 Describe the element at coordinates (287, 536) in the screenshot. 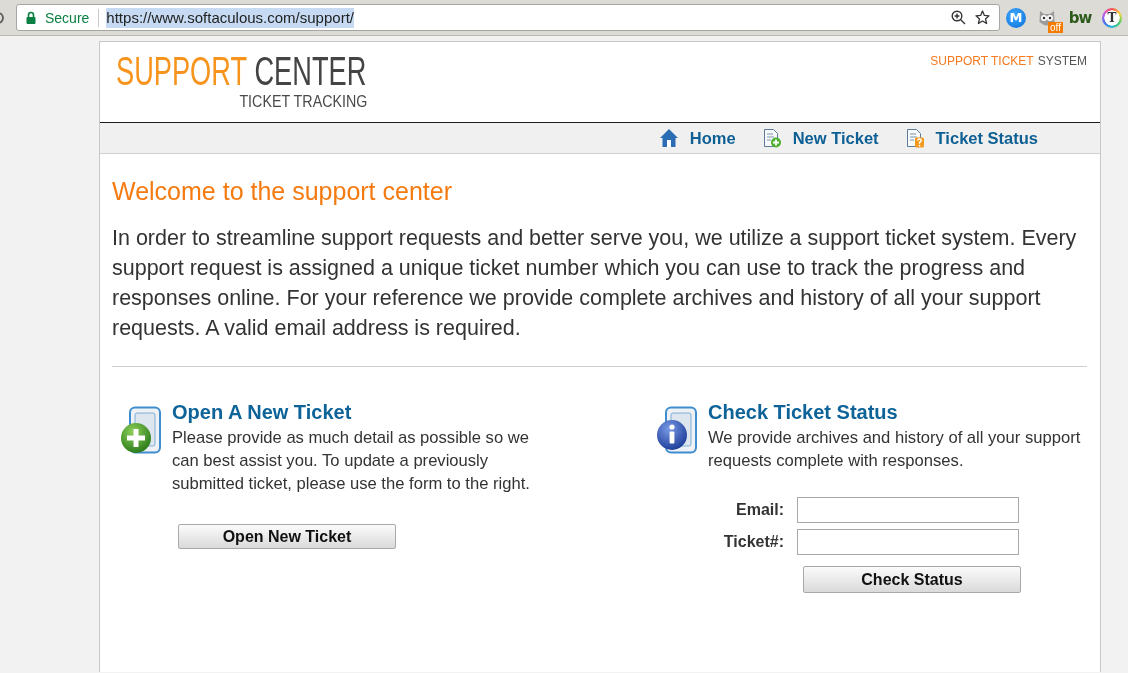

I see `open-ticket-button: Open New Ticket` at that location.